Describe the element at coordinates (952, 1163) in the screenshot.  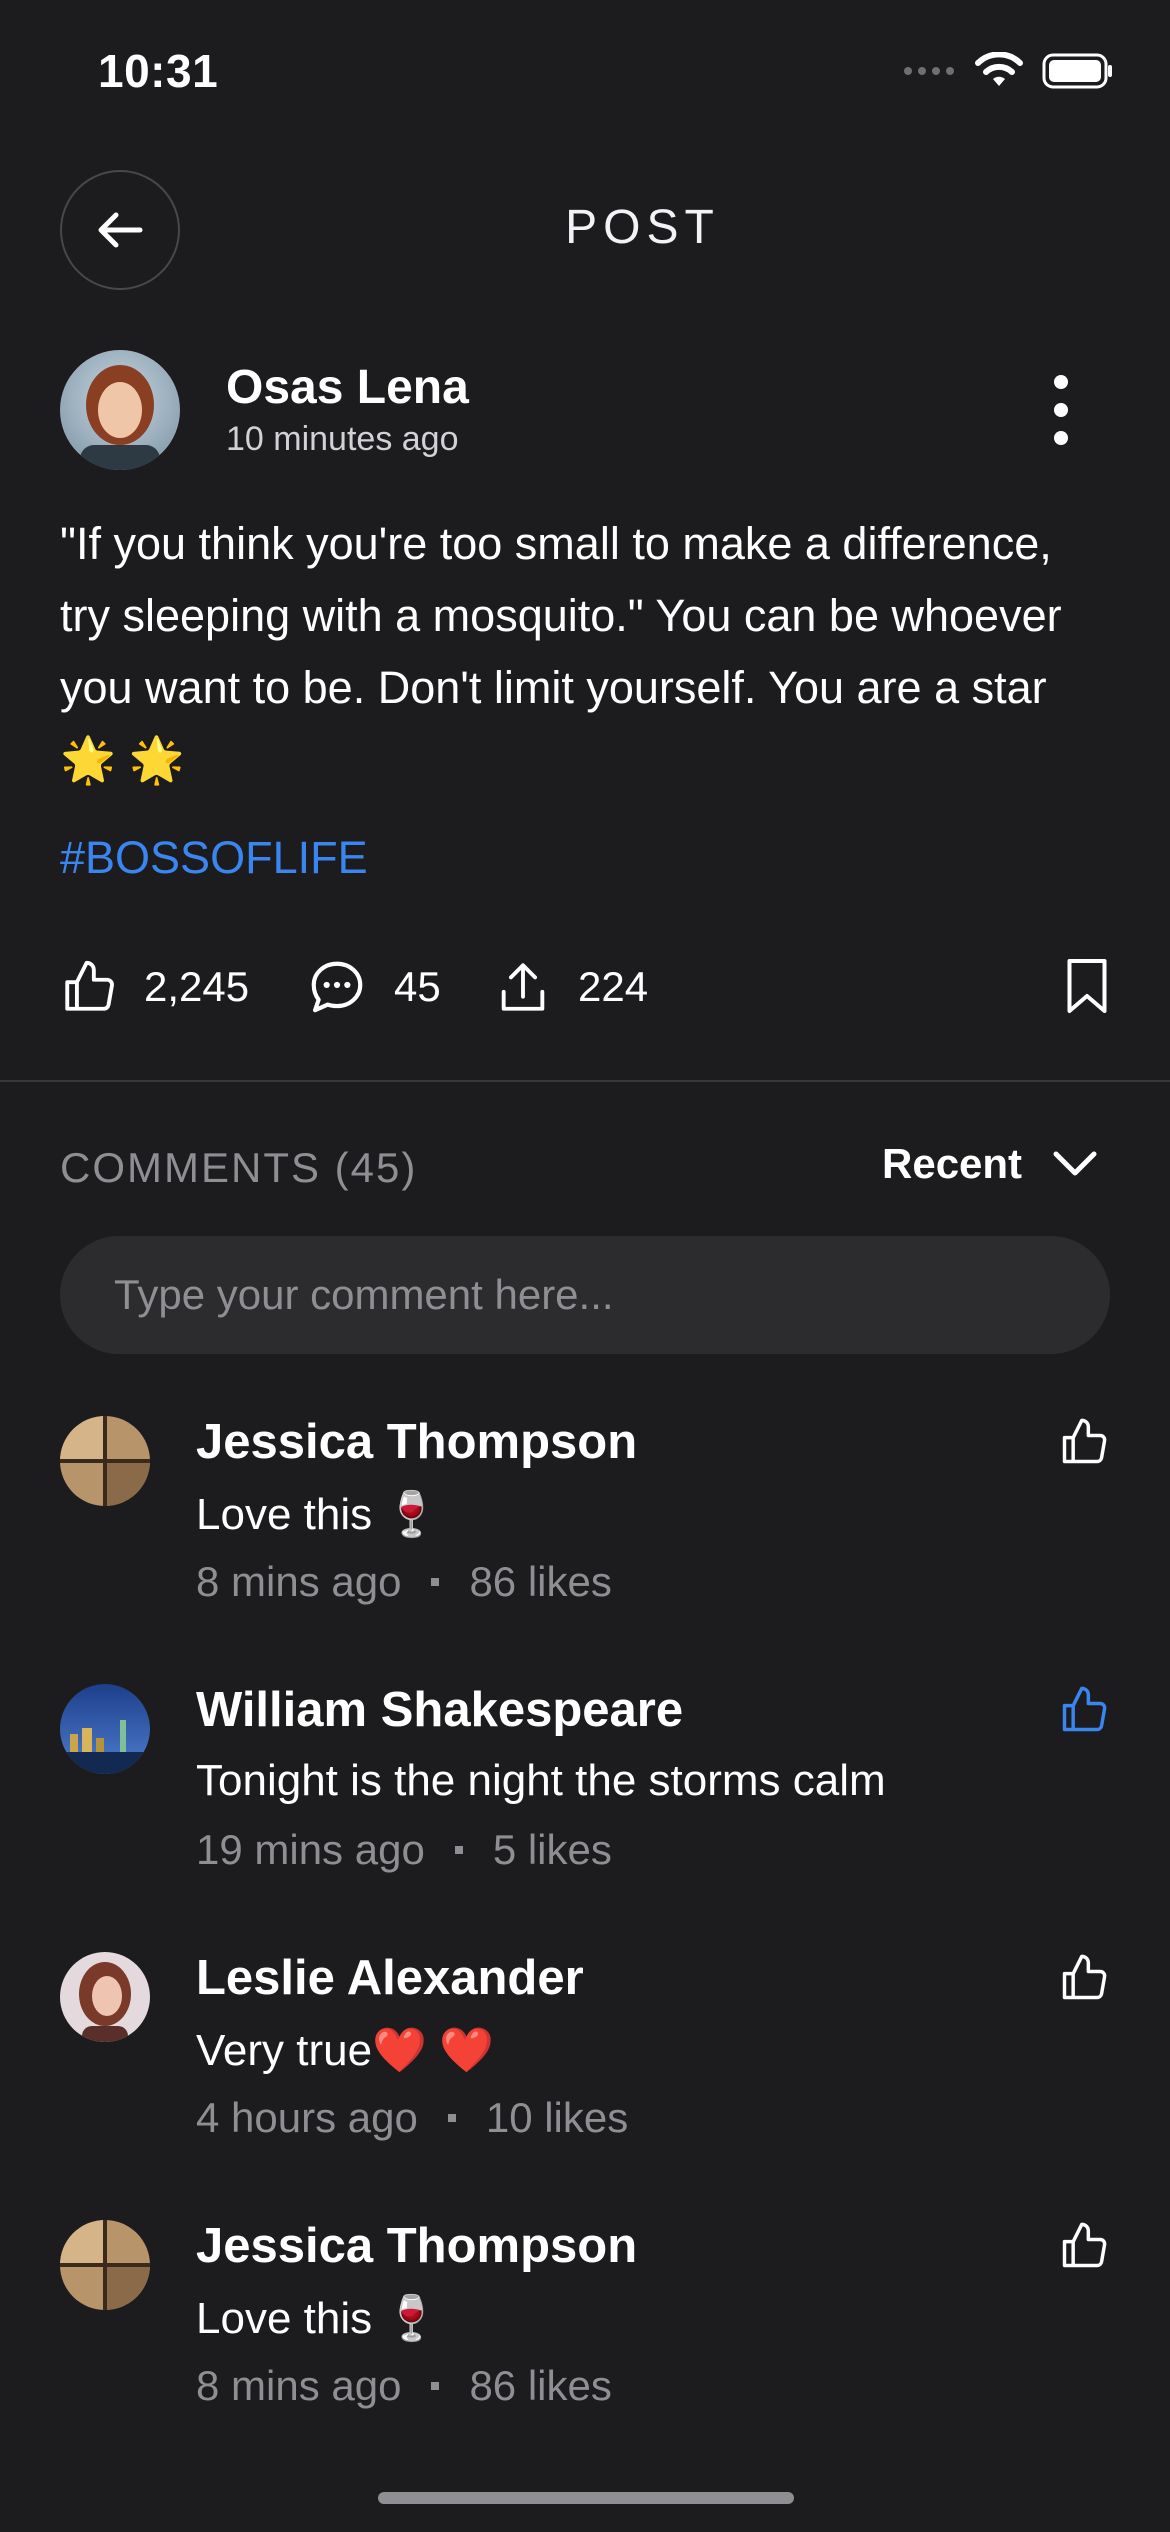
I see `sort-label: Recent` at that location.